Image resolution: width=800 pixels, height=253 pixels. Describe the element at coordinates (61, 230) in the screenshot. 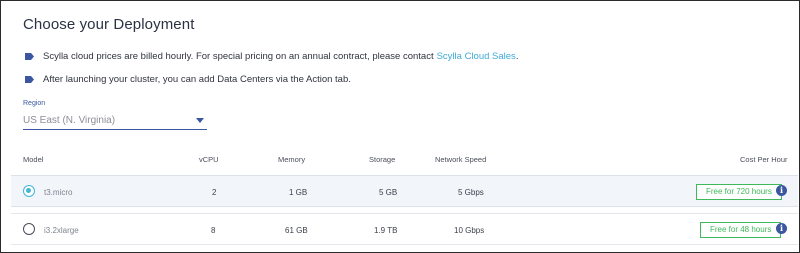

I see `model-name: i3.2xlarge` at that location.